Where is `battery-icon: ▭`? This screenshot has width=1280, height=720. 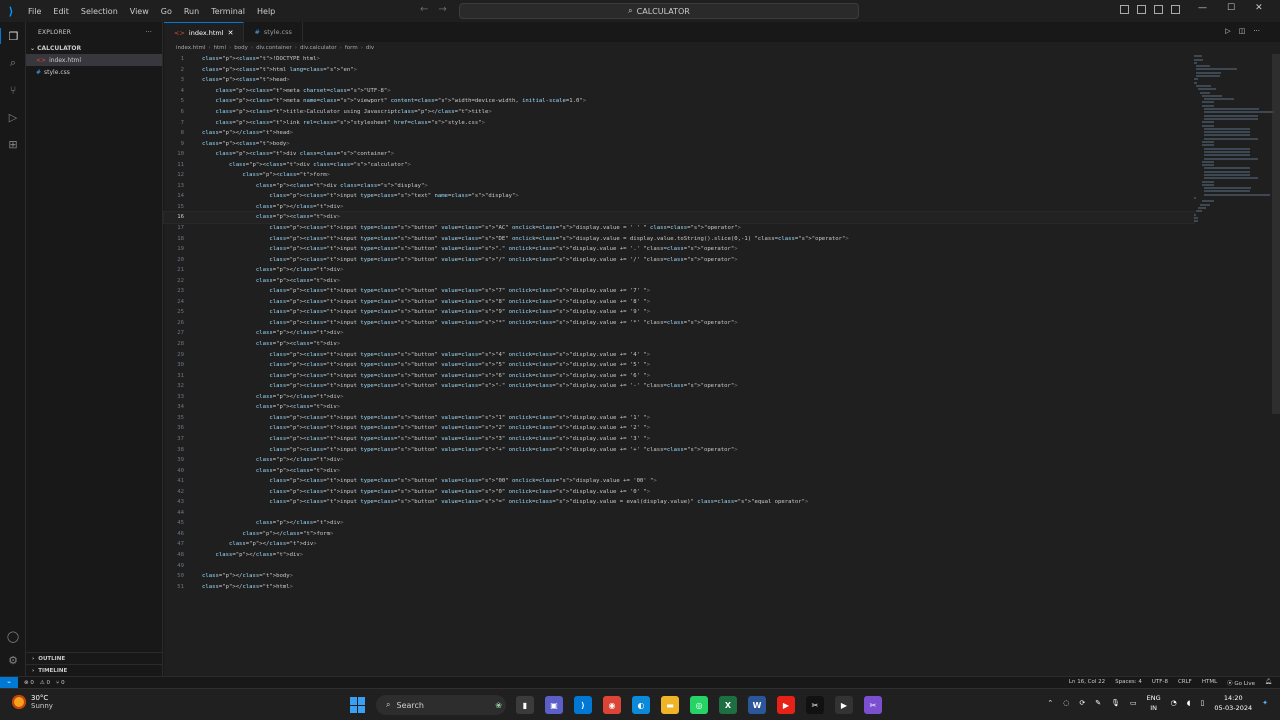 battery-icon: ▭ is located at coordinates (1133, 703).